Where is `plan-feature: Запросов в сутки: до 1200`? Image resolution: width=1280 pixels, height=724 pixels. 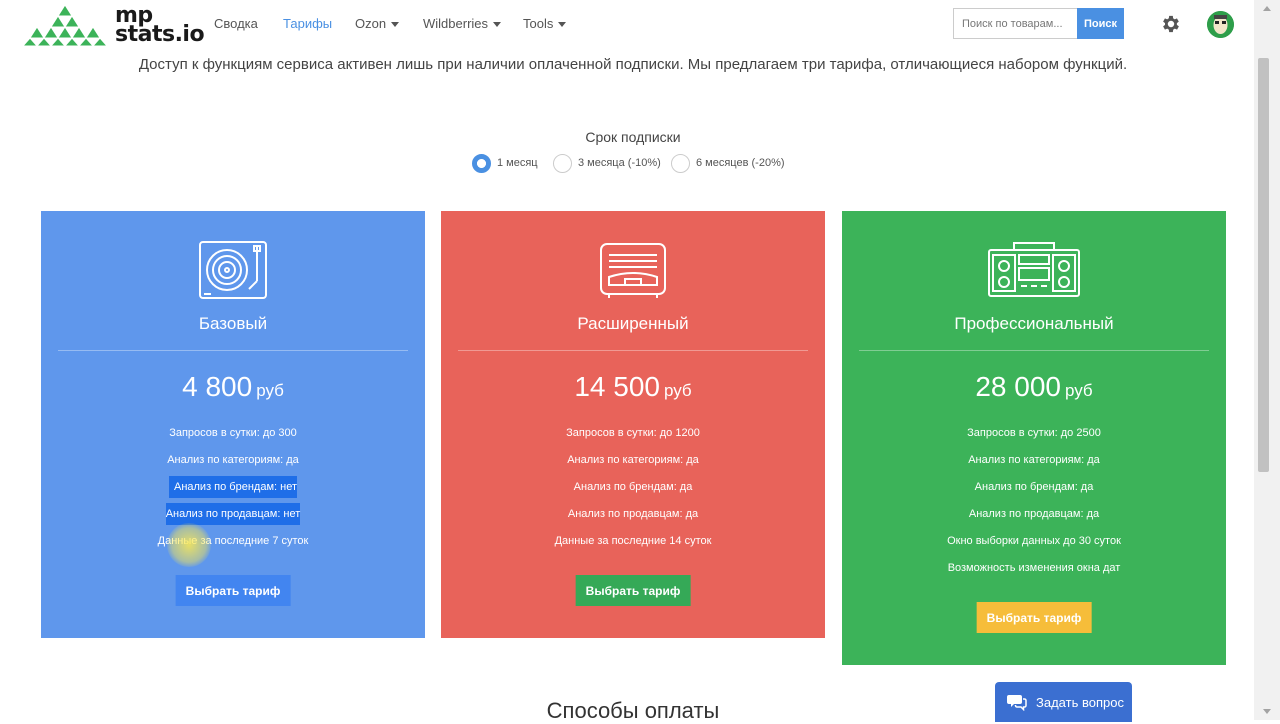
plan-feature: Запросов в сутки: до 1200 is located at coordinates (633, 433).